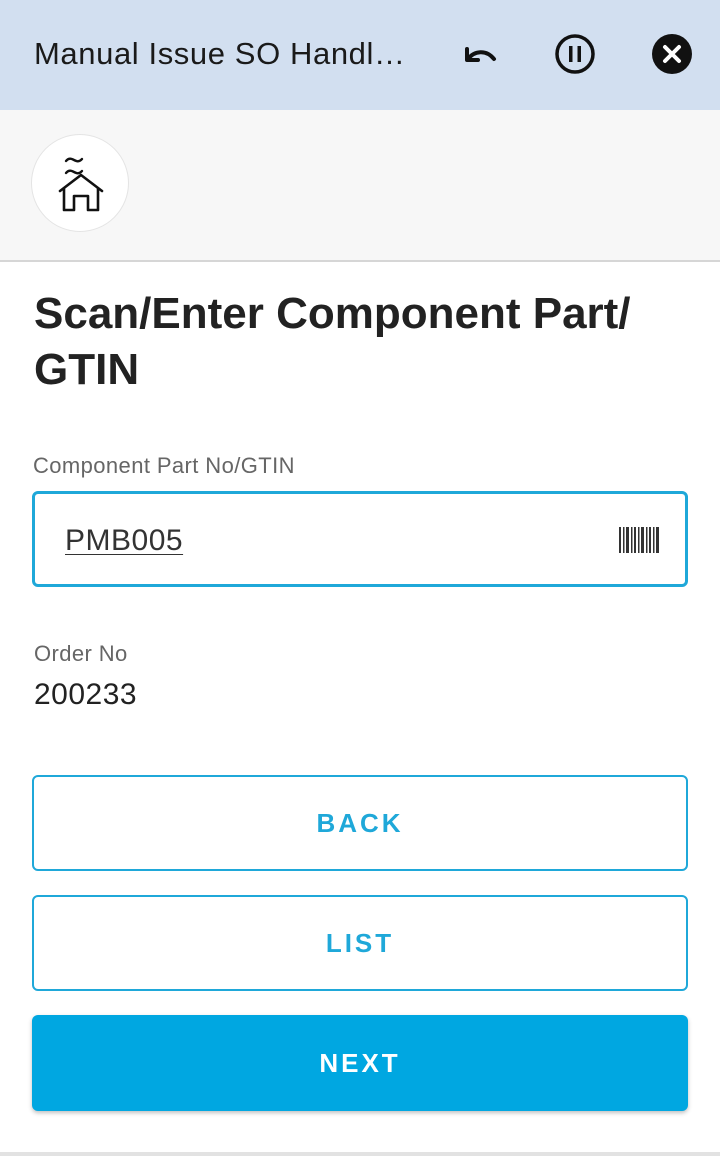 The height and width of the screenshot is (1156, 720). What do you see at coordinates (124, 541) in the screenshot?
I see `component-part-value: PMB005` at bounding box center [124, 541].